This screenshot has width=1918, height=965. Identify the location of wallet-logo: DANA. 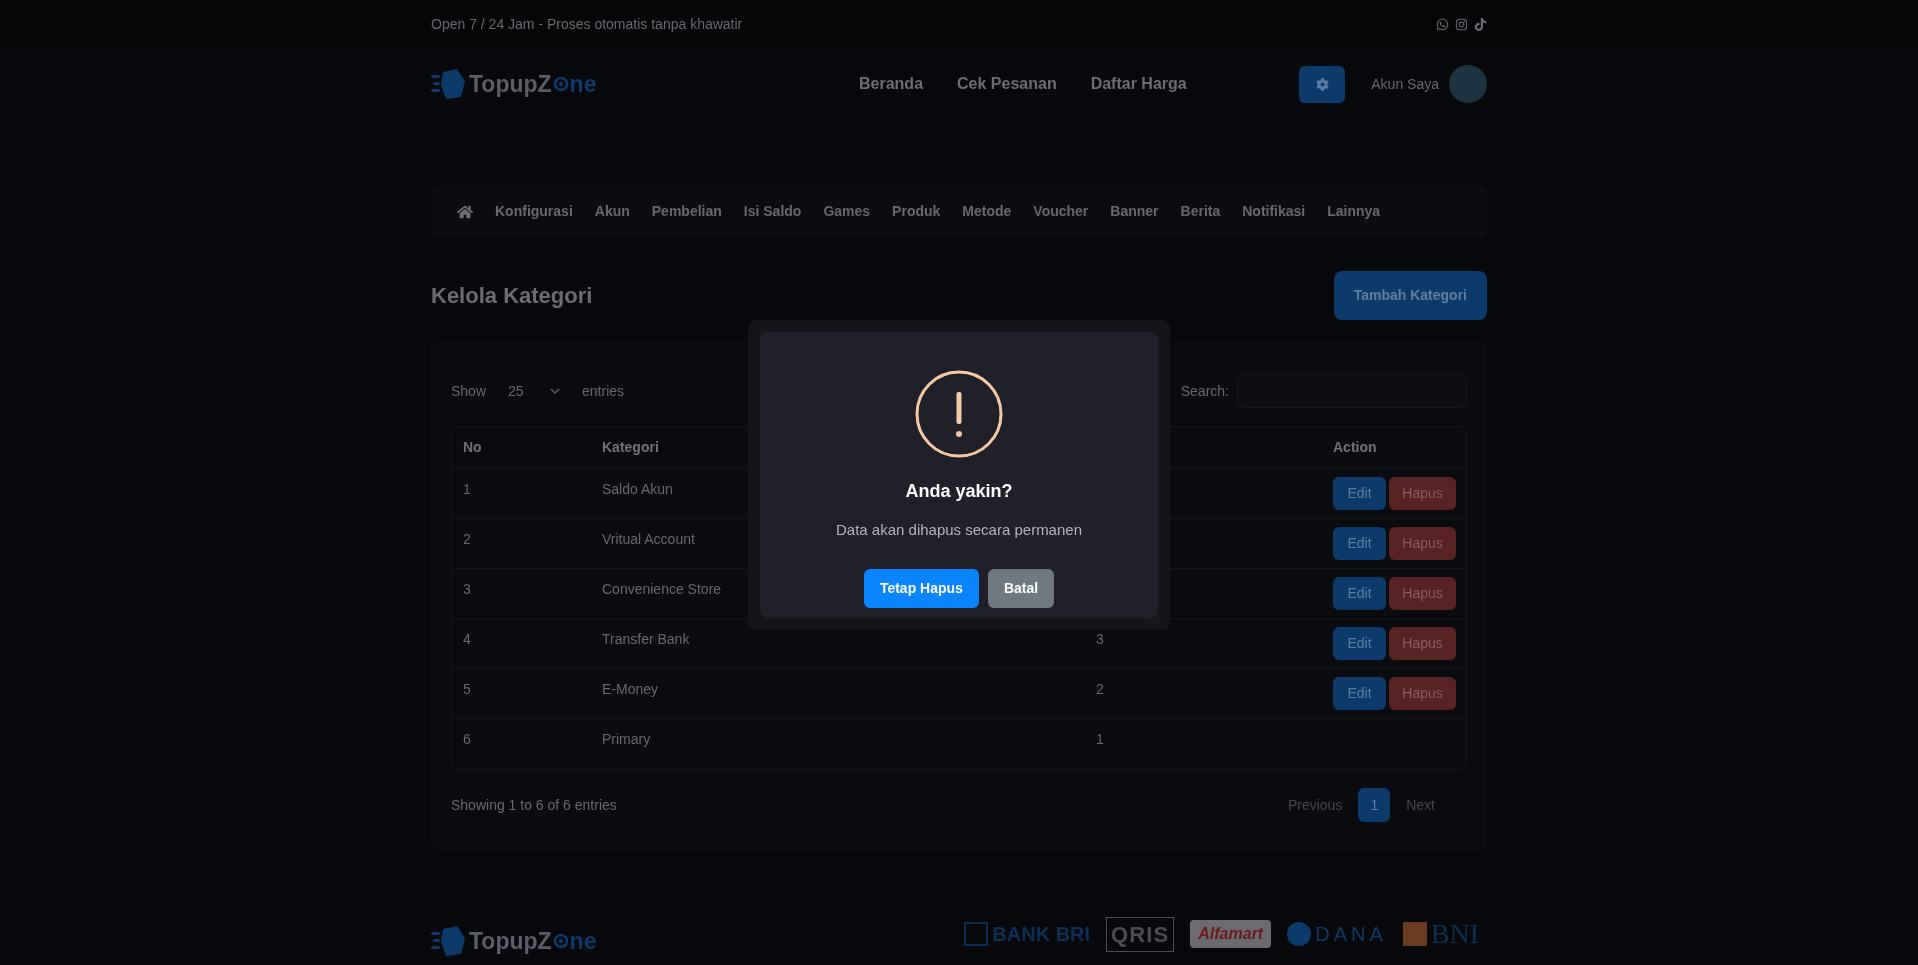
(1337, 934).